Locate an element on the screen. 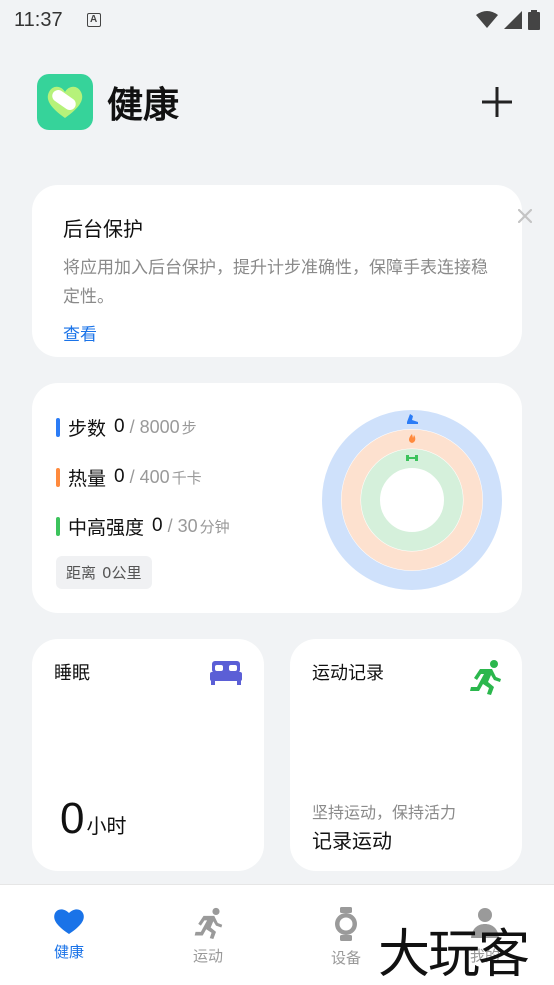 This screenshot has height=985, width=554. close-icon is located at coordinates (525, 216).